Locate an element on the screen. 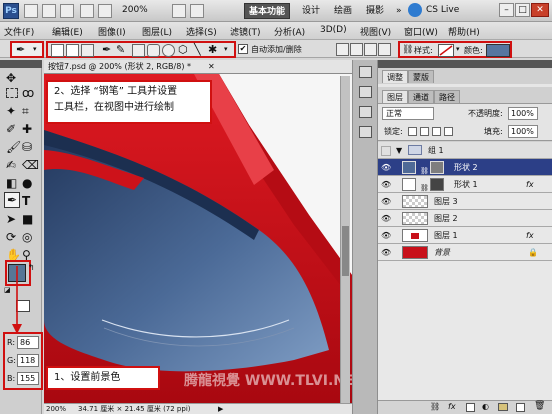 The image size is (552, 414). menu-select: 选择(S) is located at coordinates (201, 31).